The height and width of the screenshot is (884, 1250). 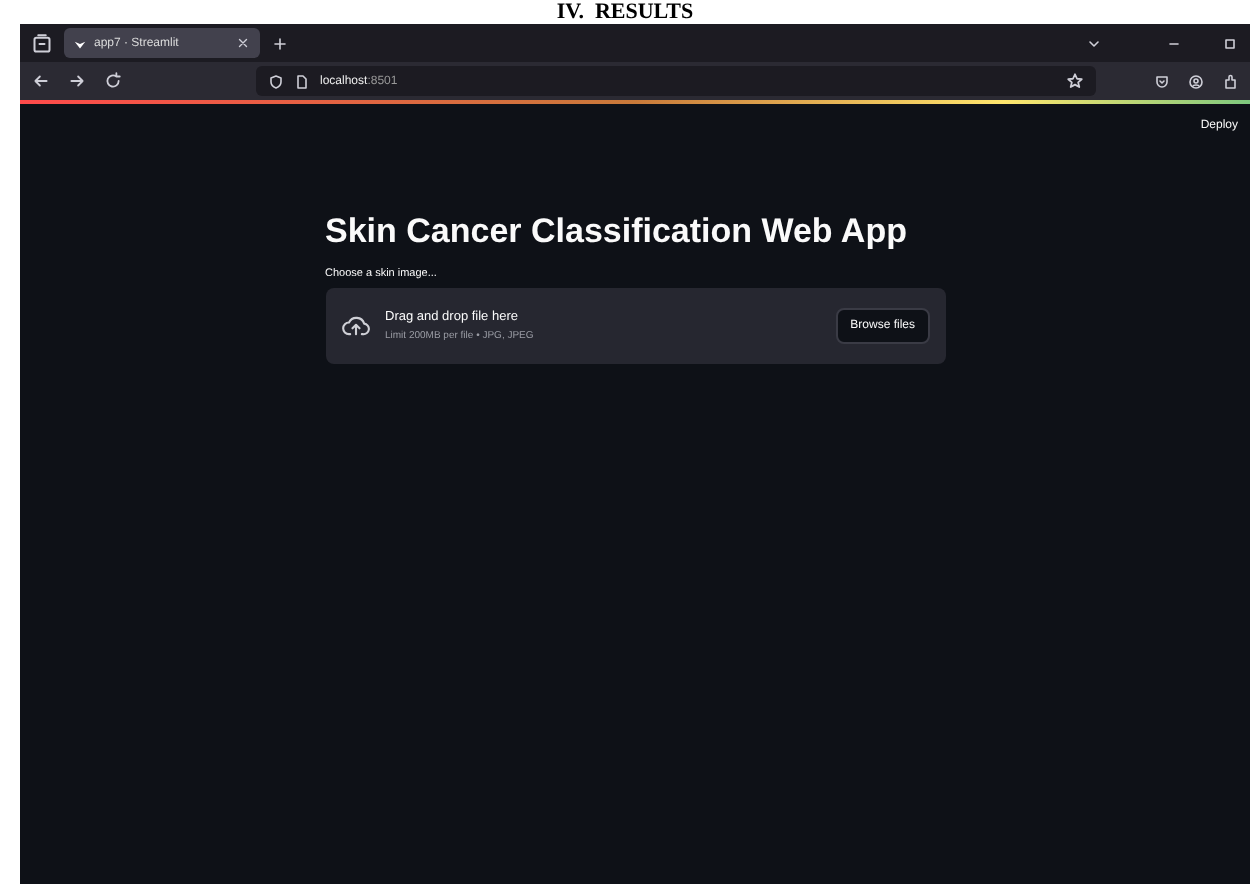 I want to click on pocket-icon, so click(x=1162, y=81).